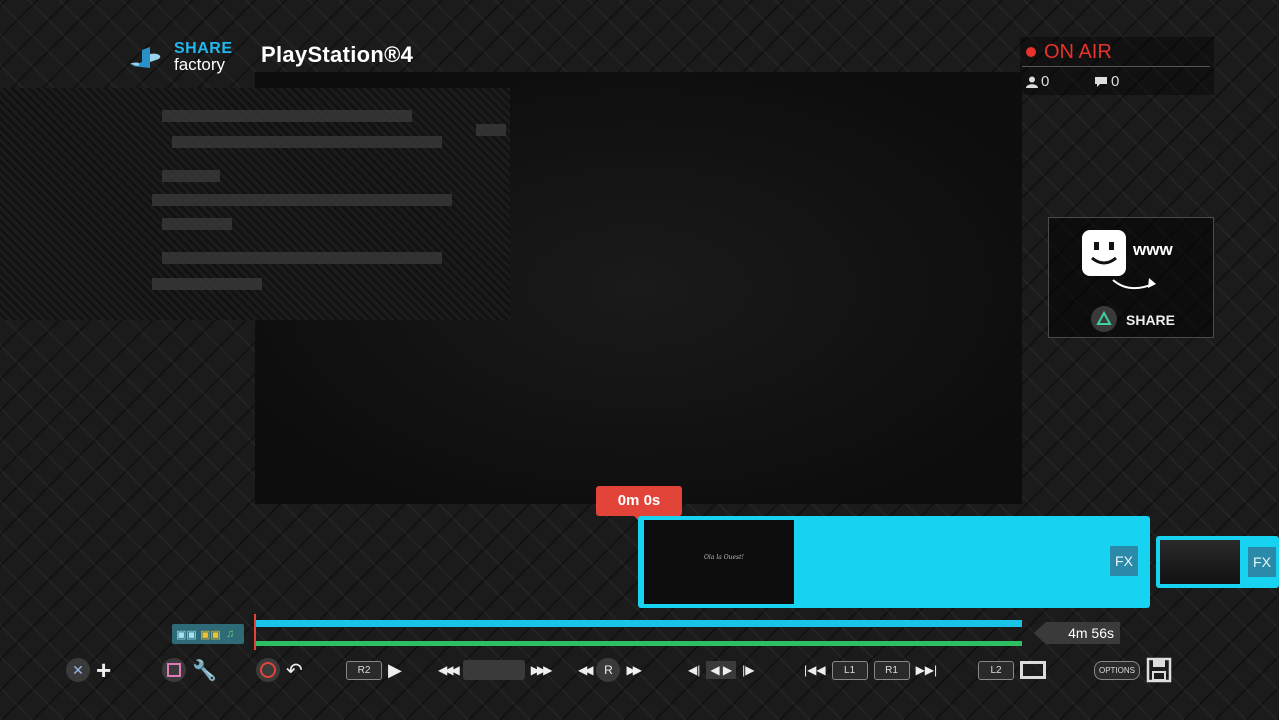 The height and width of the screenshot is (720, 1279). What do you see at coordinates (104, 669) in the screenshot?
I see `plus-icon: +` at bounding box center [104, 669].